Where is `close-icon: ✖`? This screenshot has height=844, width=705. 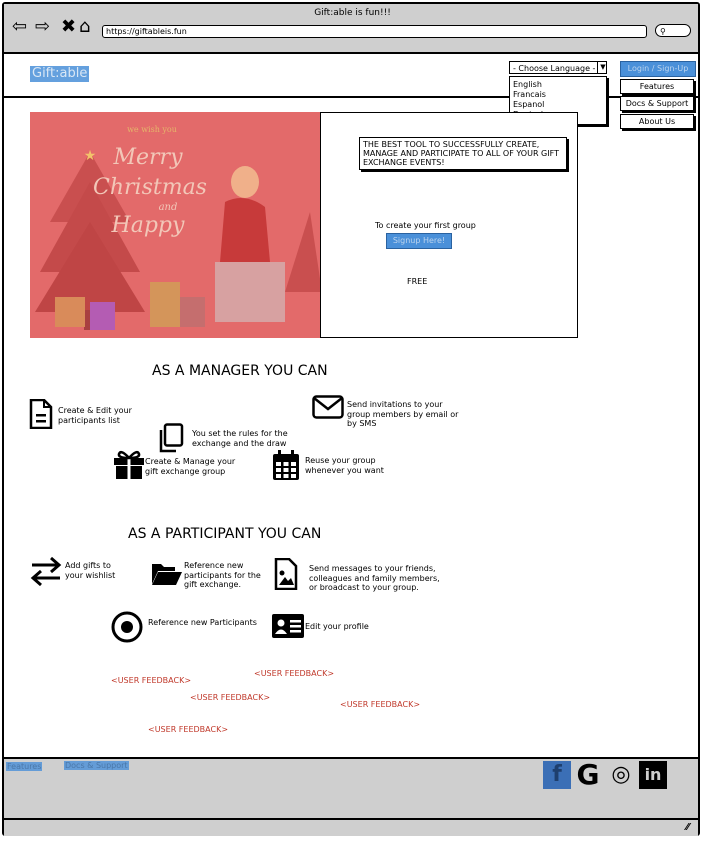 close-icon: ✖ is located at coordinates (68, 27).